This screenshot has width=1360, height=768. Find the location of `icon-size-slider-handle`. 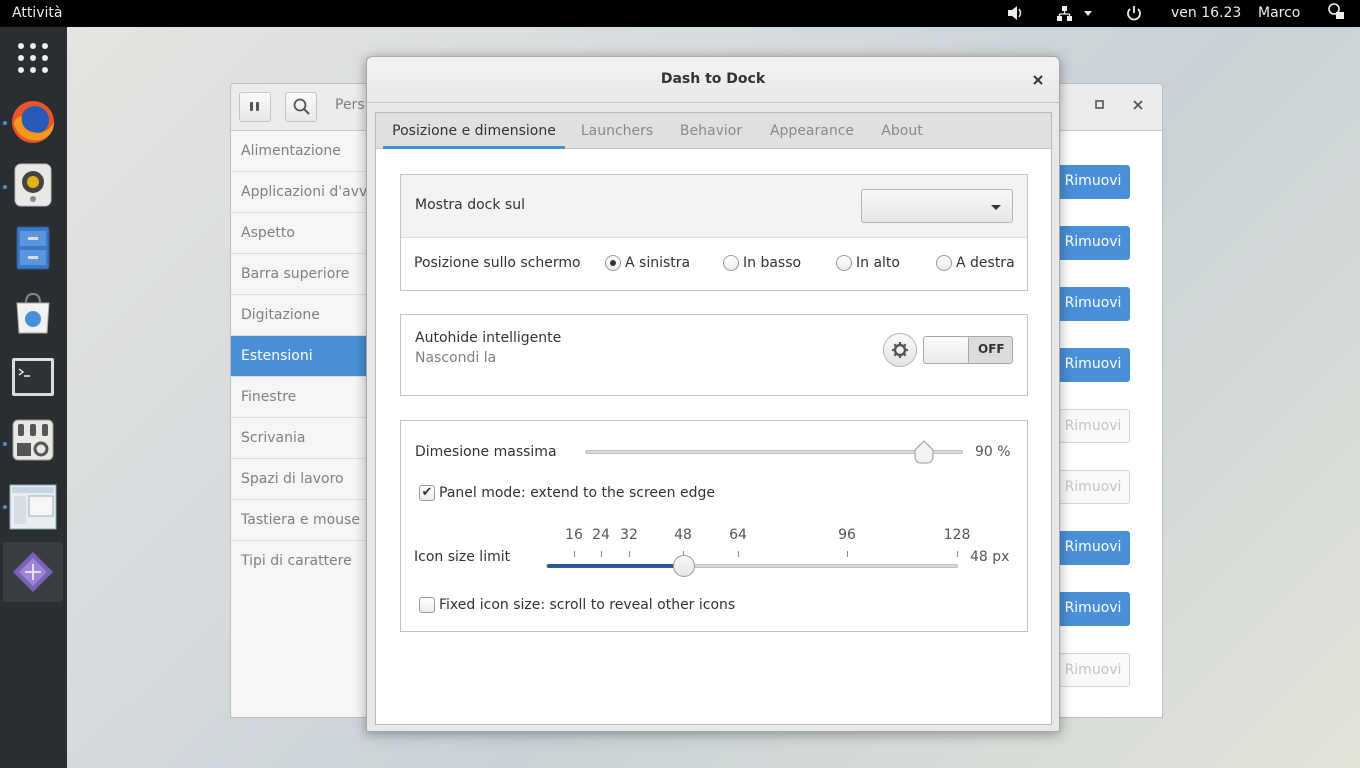

icon-size-slider-handle is located at coordinates (684, 566).